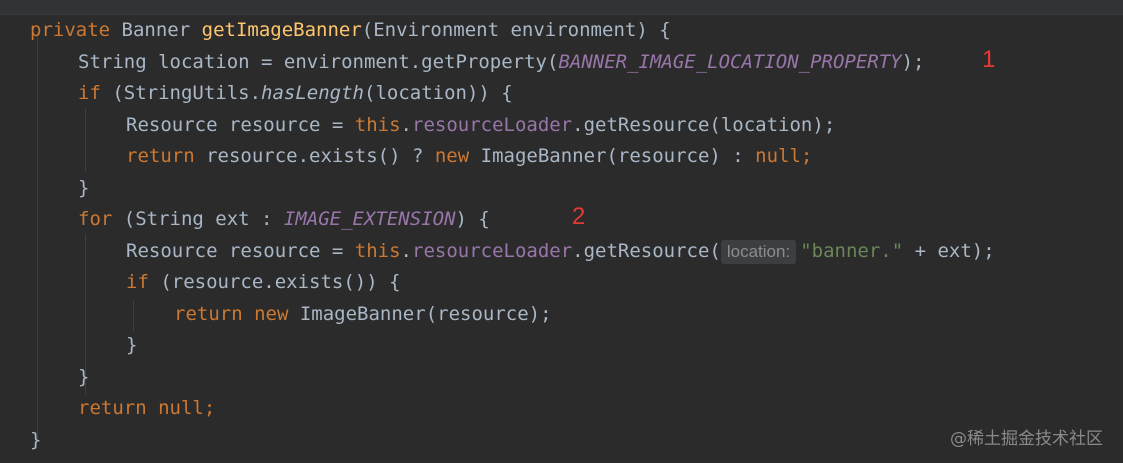  What do you see at coordinates (284, 219) in the screenshot?
I see `code-line-7: for (String ext : IMAGE_EXTENSION) {` at bounding box center [284, 219].